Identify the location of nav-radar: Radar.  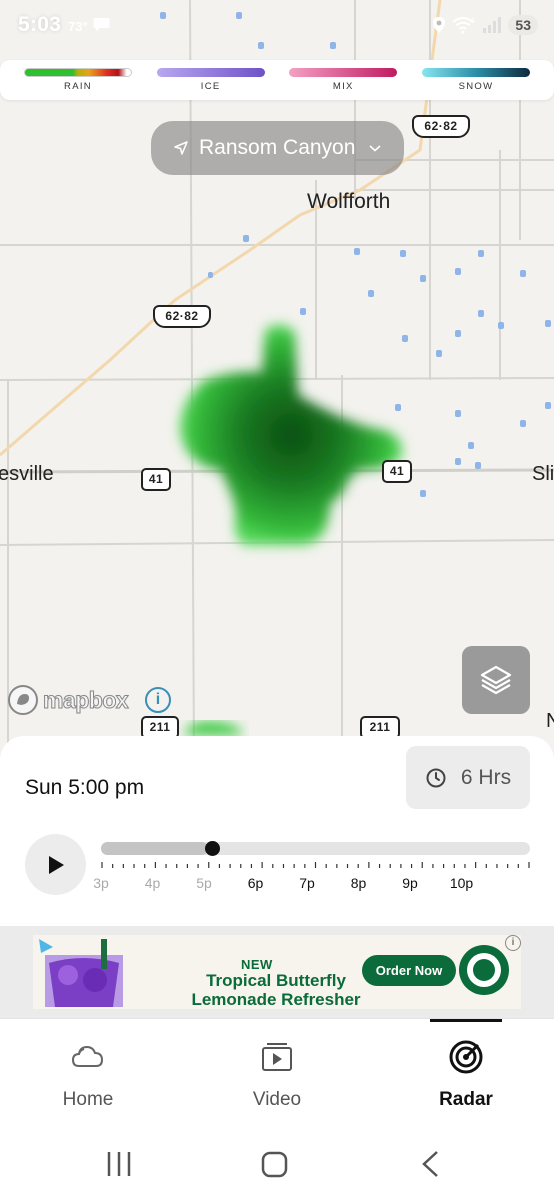
(464, 1075).